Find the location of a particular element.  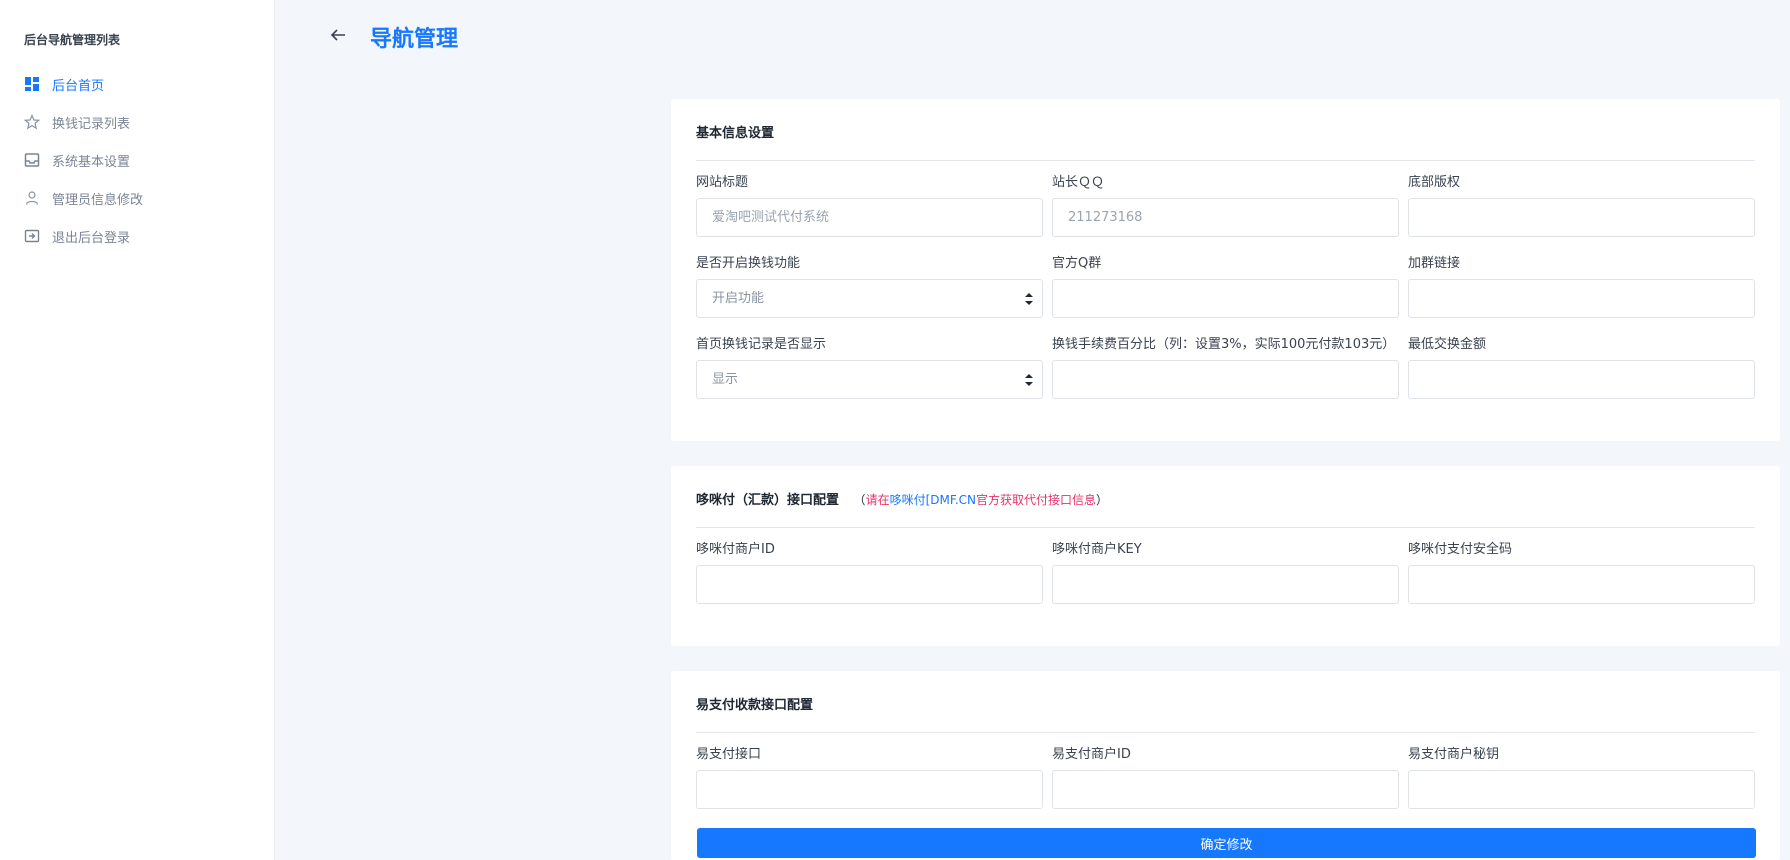

duomi-merchant-key-input is located at coordinates (1225, 584).